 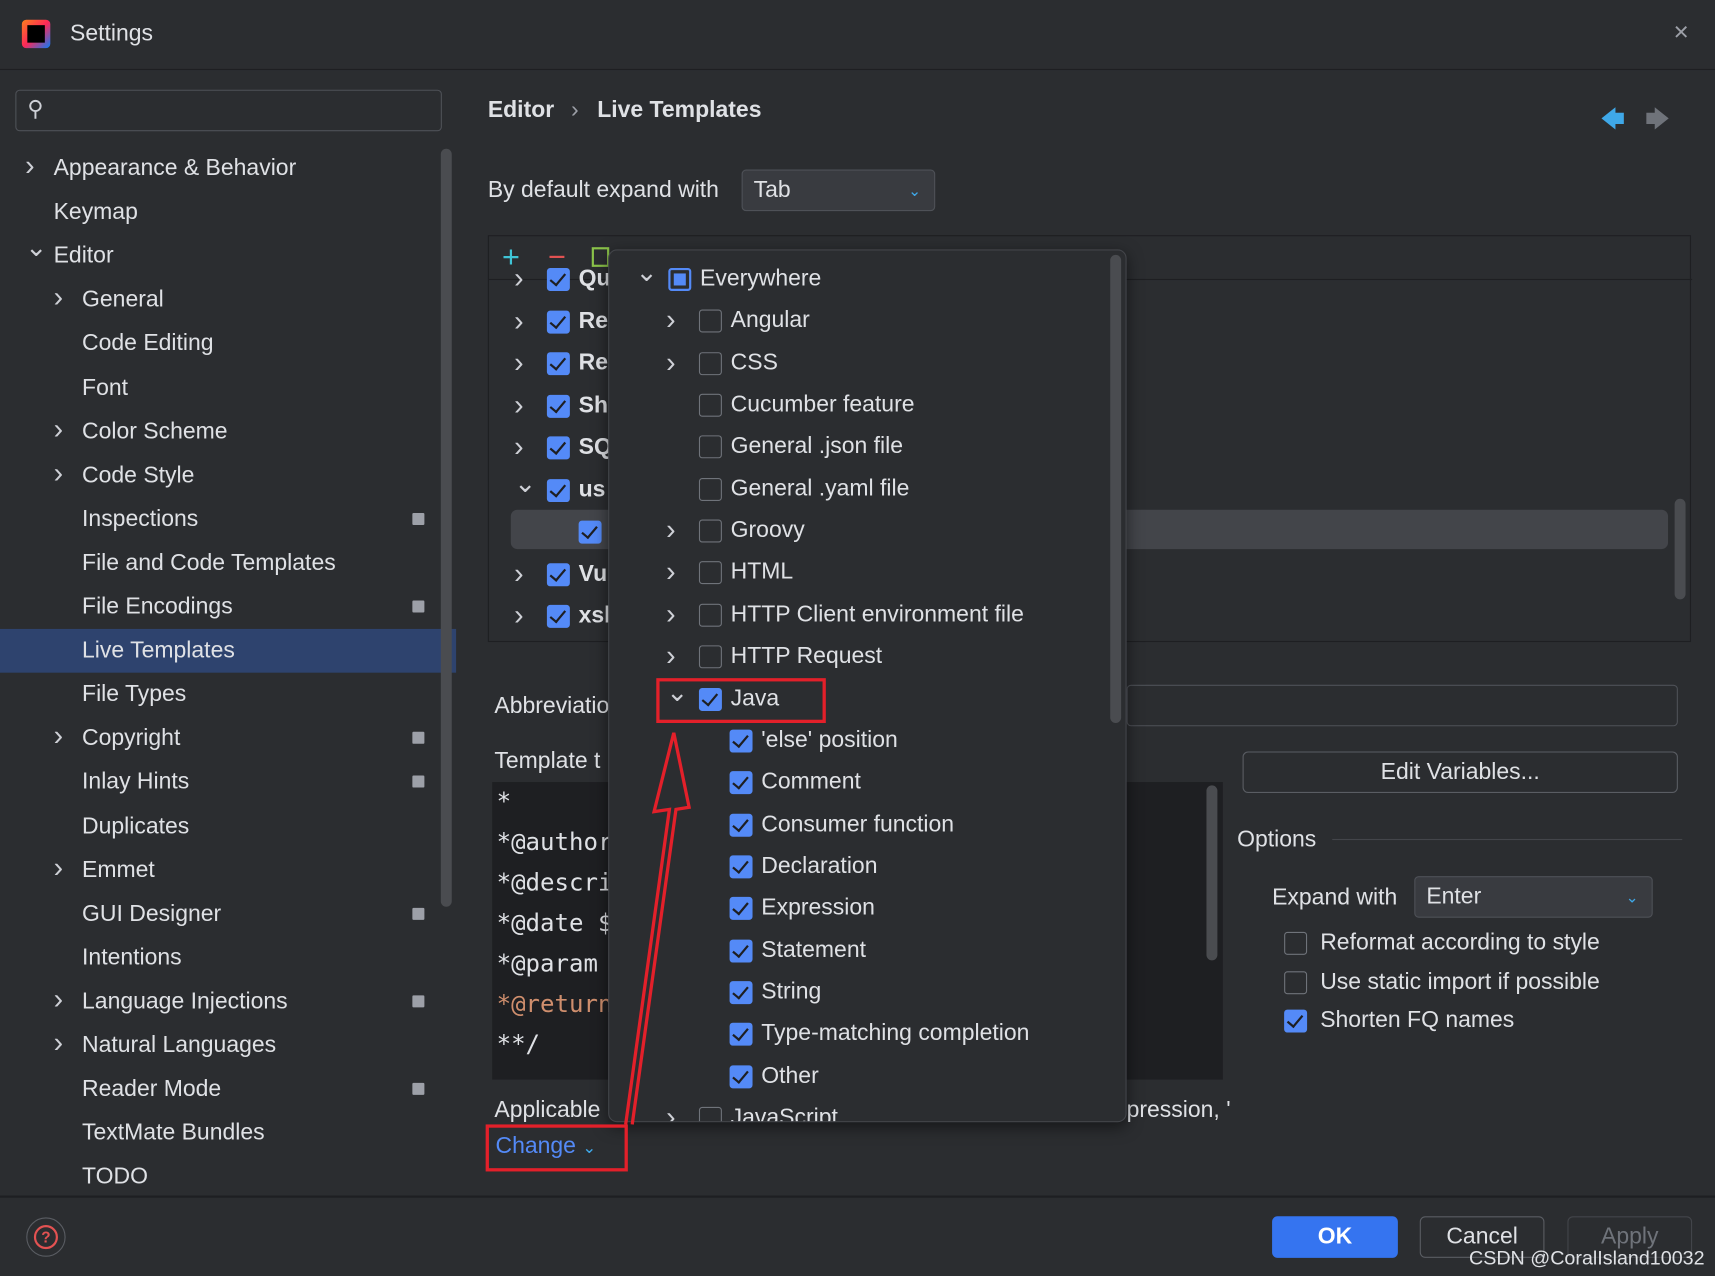 What do you see at coordinates (860, 532) in the screenshot?
I see `context-item-groovy: › Groovy` at bounding box center [860, 532].